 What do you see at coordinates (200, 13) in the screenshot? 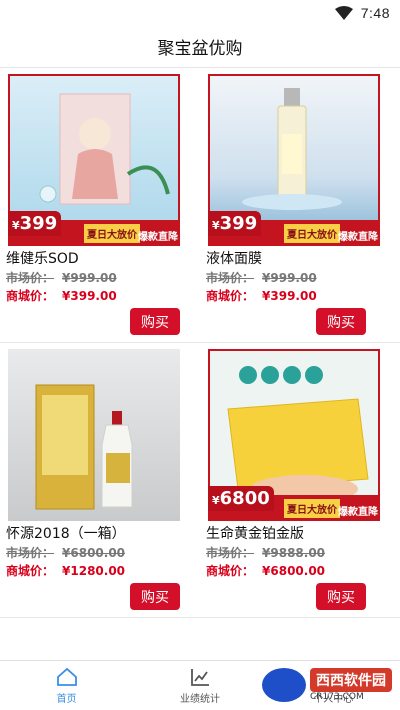
I see `status-bar: 7:48` at bounding box center [200, 13].